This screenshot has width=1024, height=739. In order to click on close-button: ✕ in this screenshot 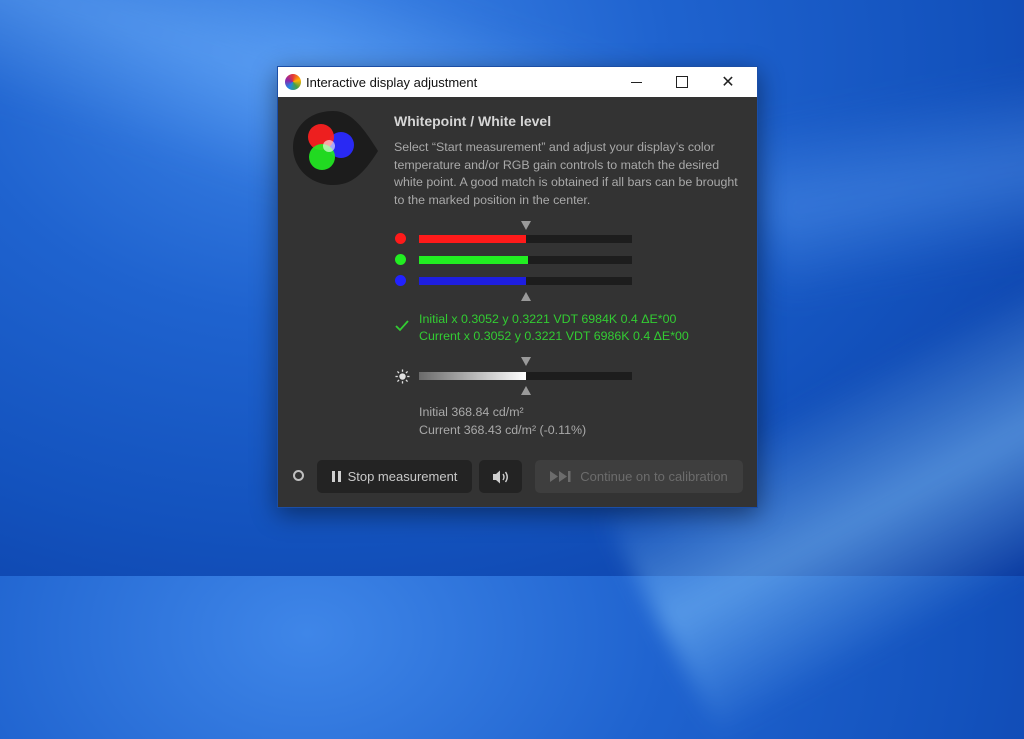, I will do `click(728, 82)`.